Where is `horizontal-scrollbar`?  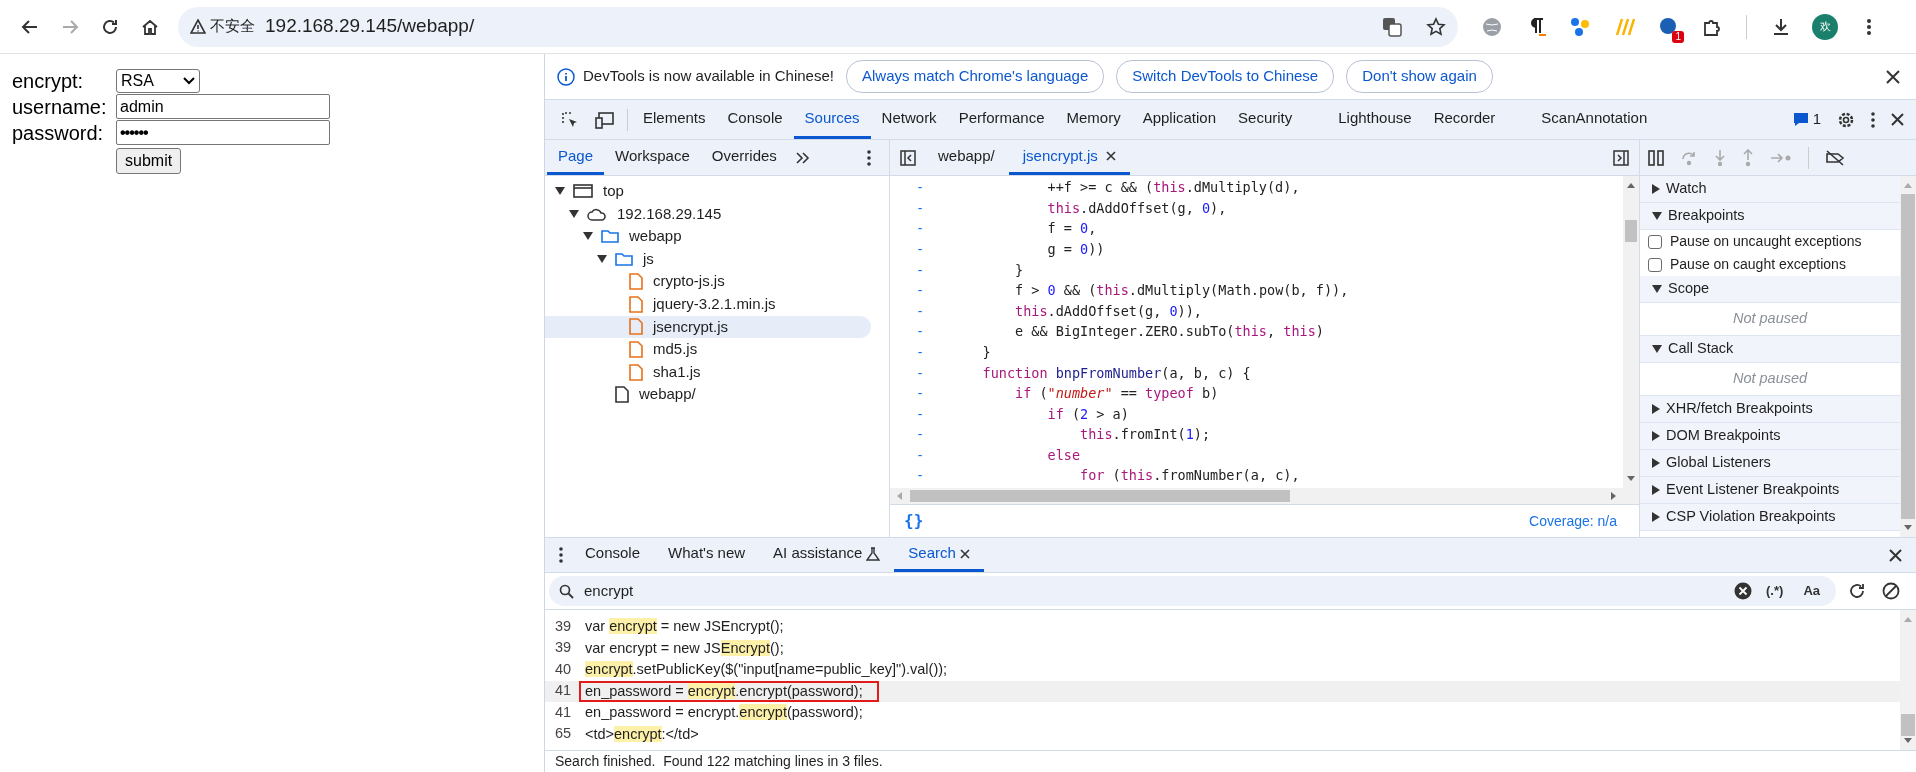
horizontal-scrollbar is located at coordinates (1264, 496).